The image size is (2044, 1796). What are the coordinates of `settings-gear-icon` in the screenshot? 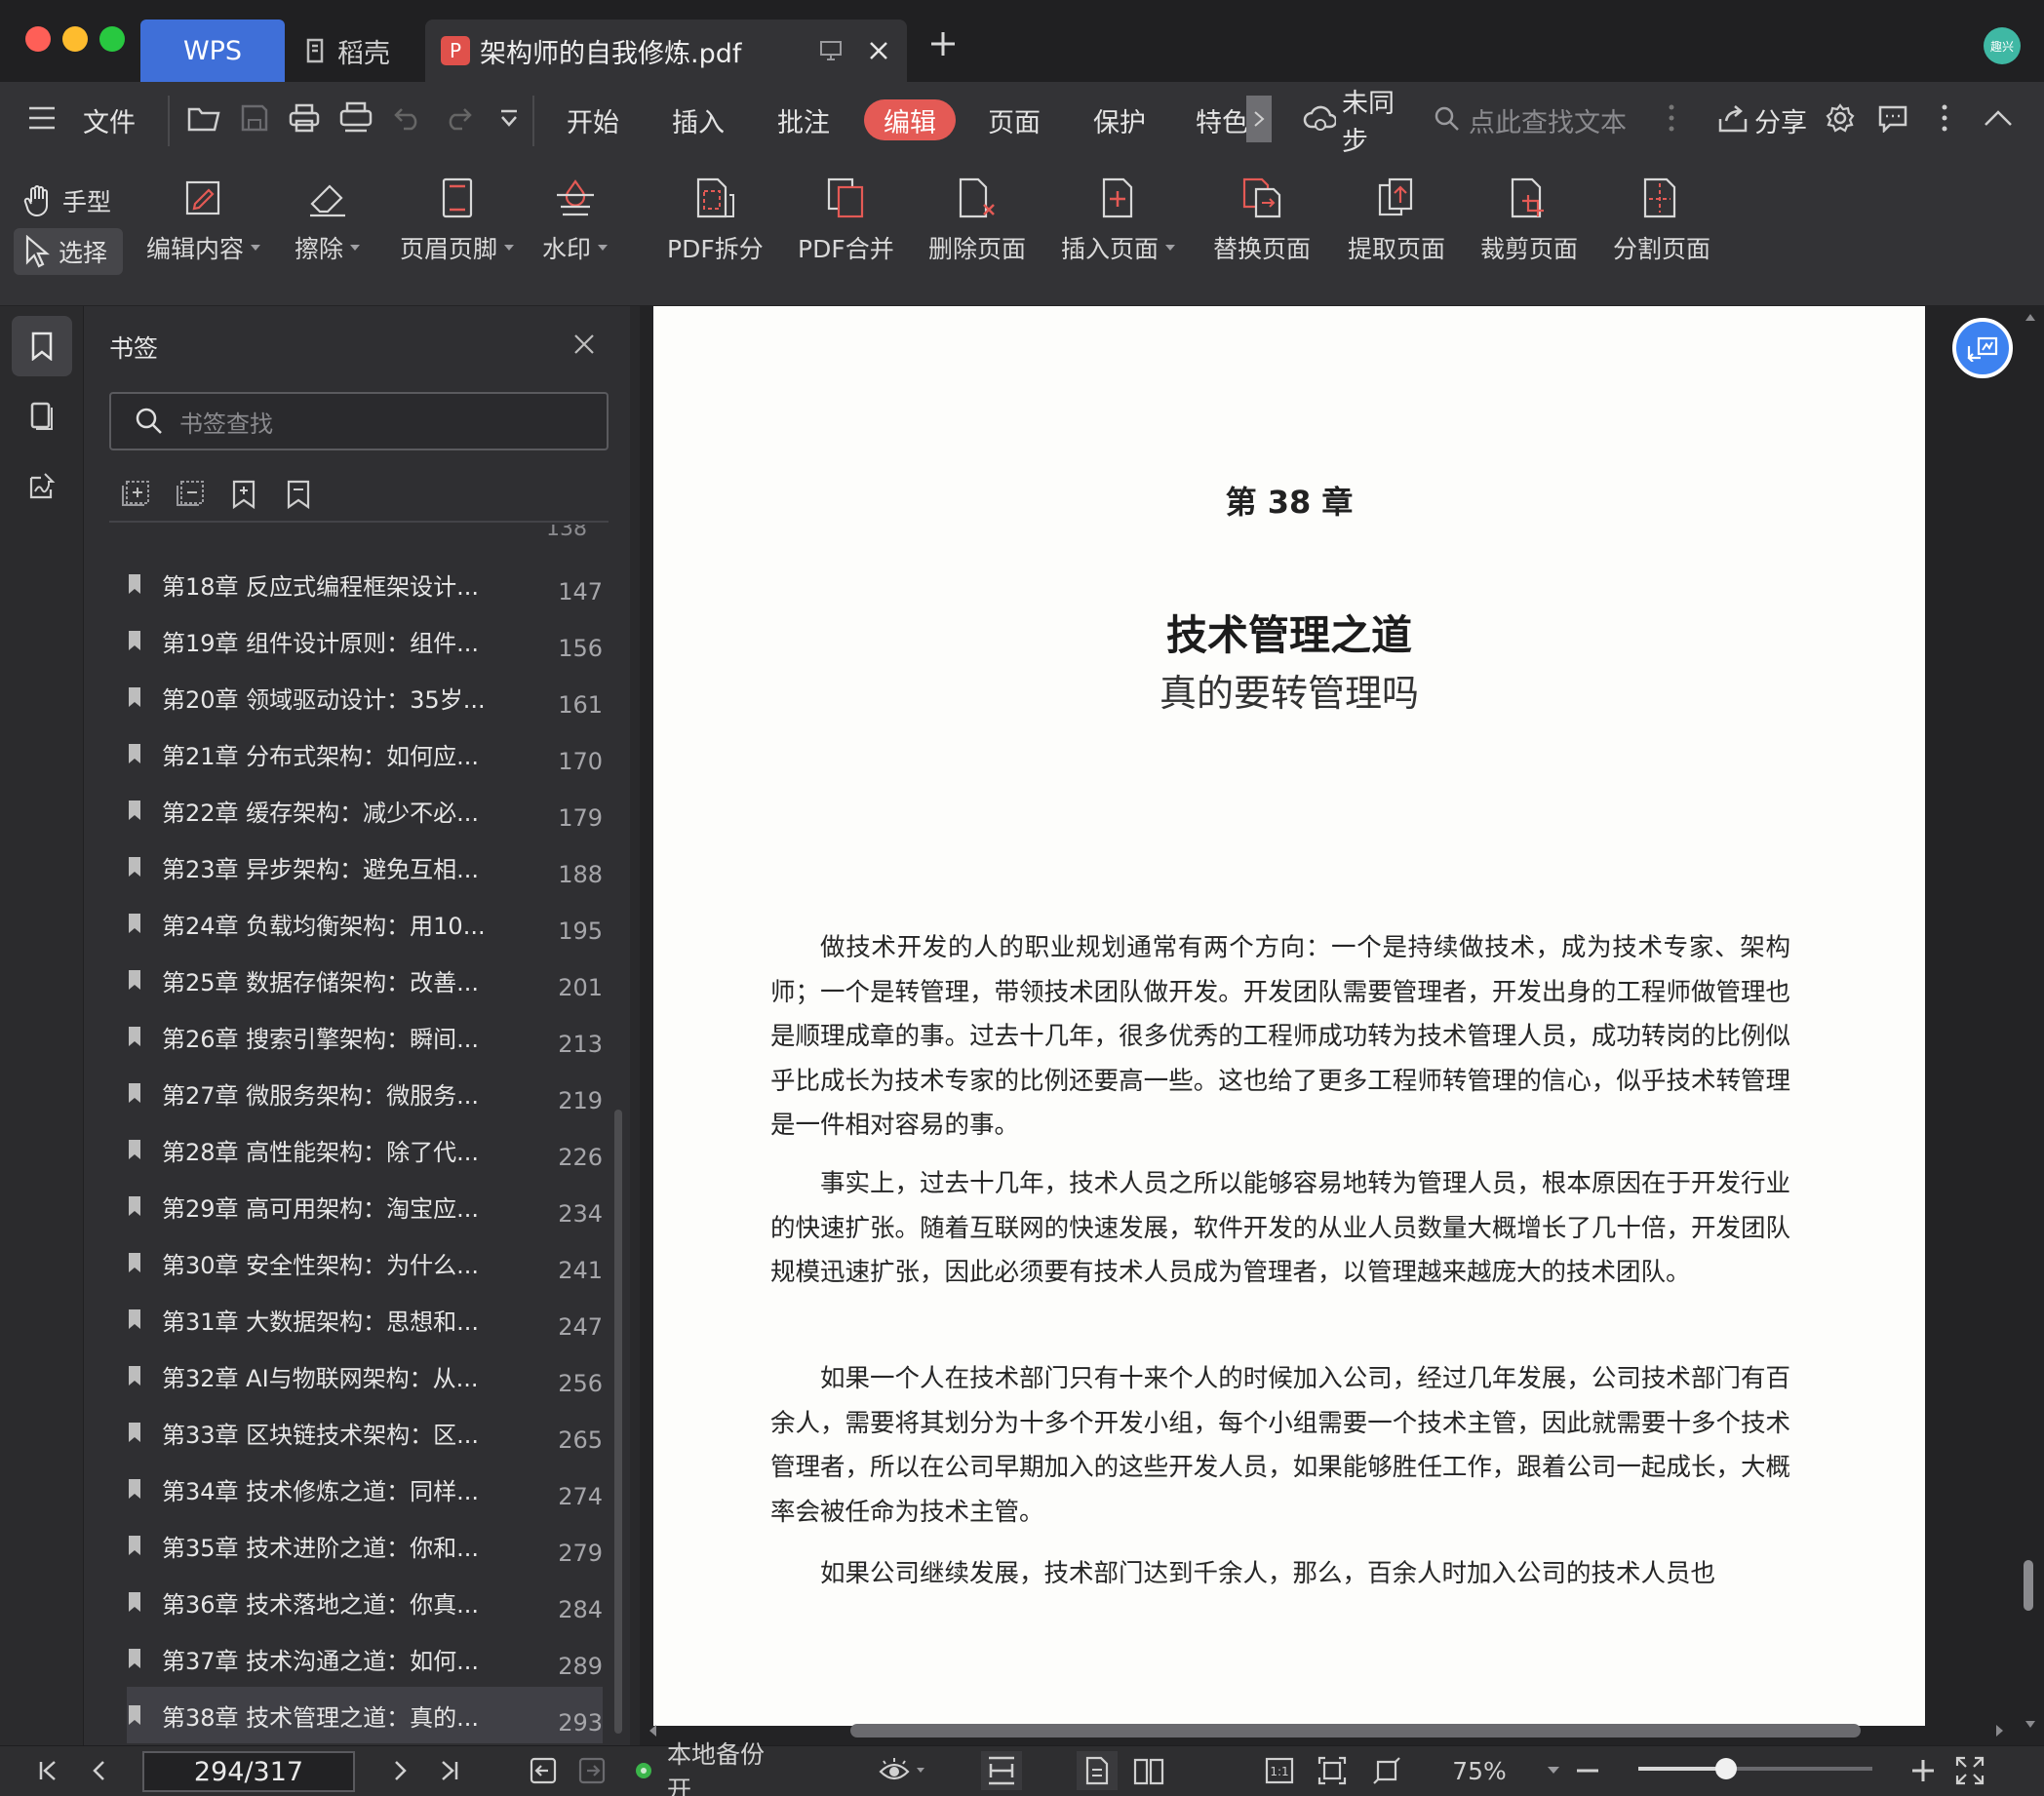 It's located at (1840, 118).